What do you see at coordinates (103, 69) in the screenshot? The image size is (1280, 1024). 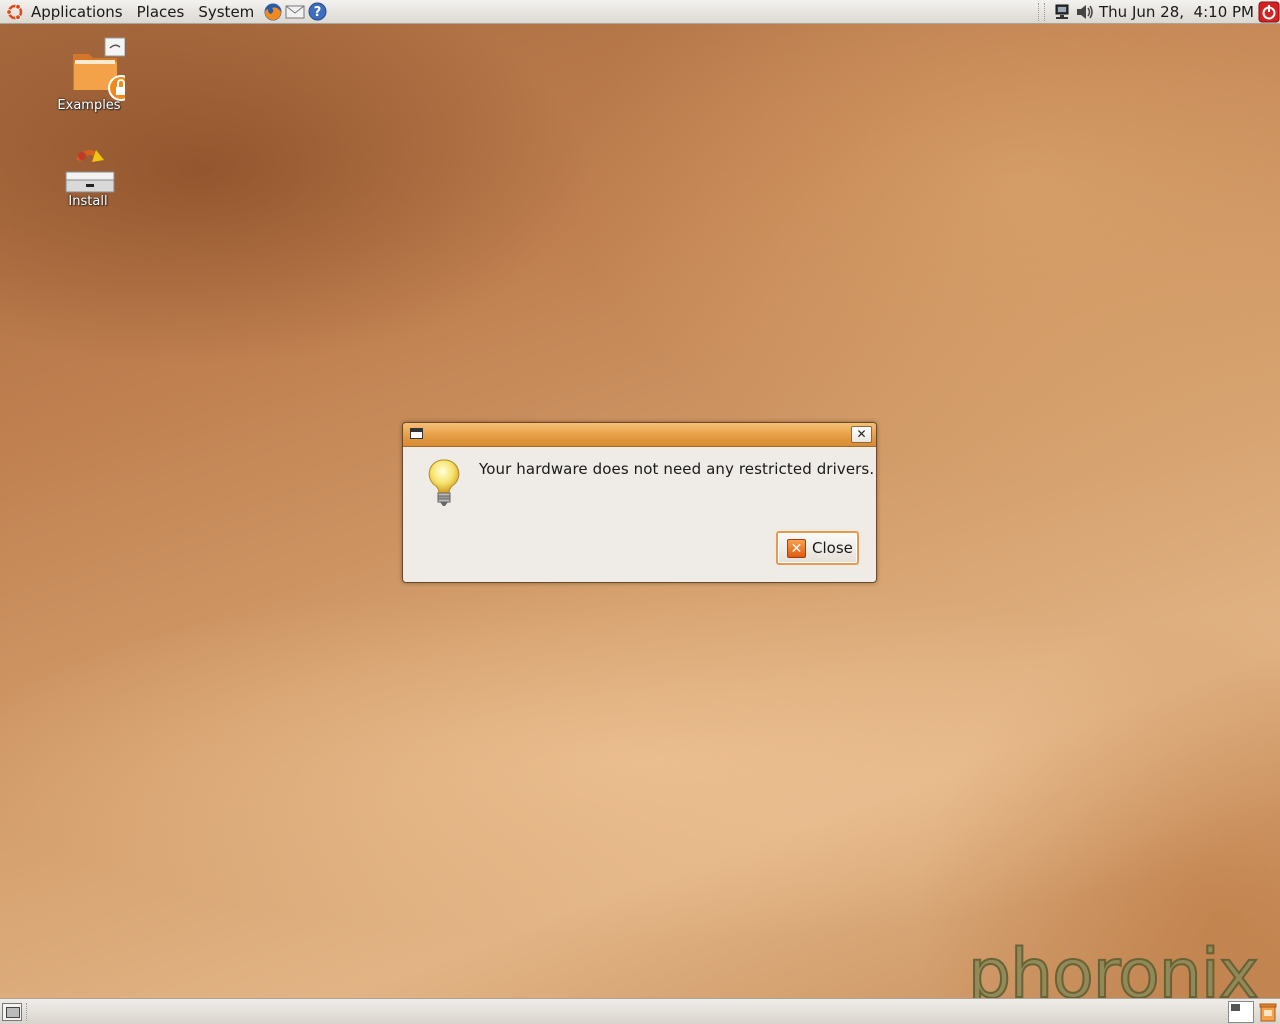 I see `folder-locked-icon` at bounding box center [103, 69].